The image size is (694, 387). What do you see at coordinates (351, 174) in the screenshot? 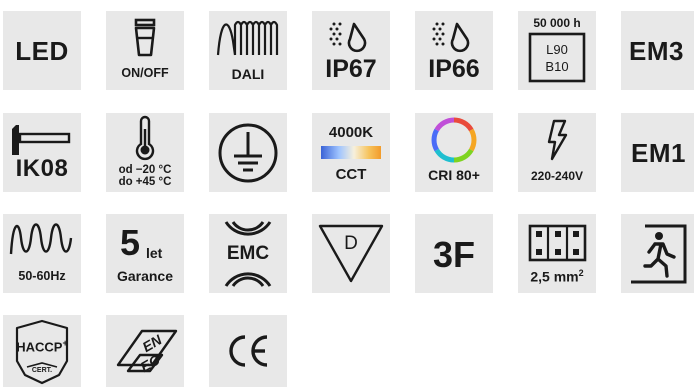
I see `cct-label: CCT` at bounding box center [351, 174].